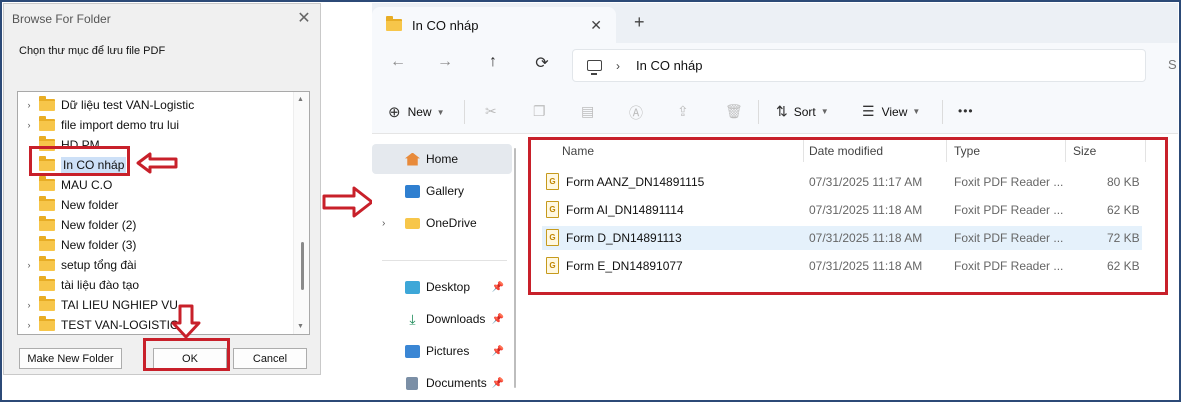 The width and height of the screenshot is (1181, 402). I want to click on file-size: 62 KB, so click(1123, 266).